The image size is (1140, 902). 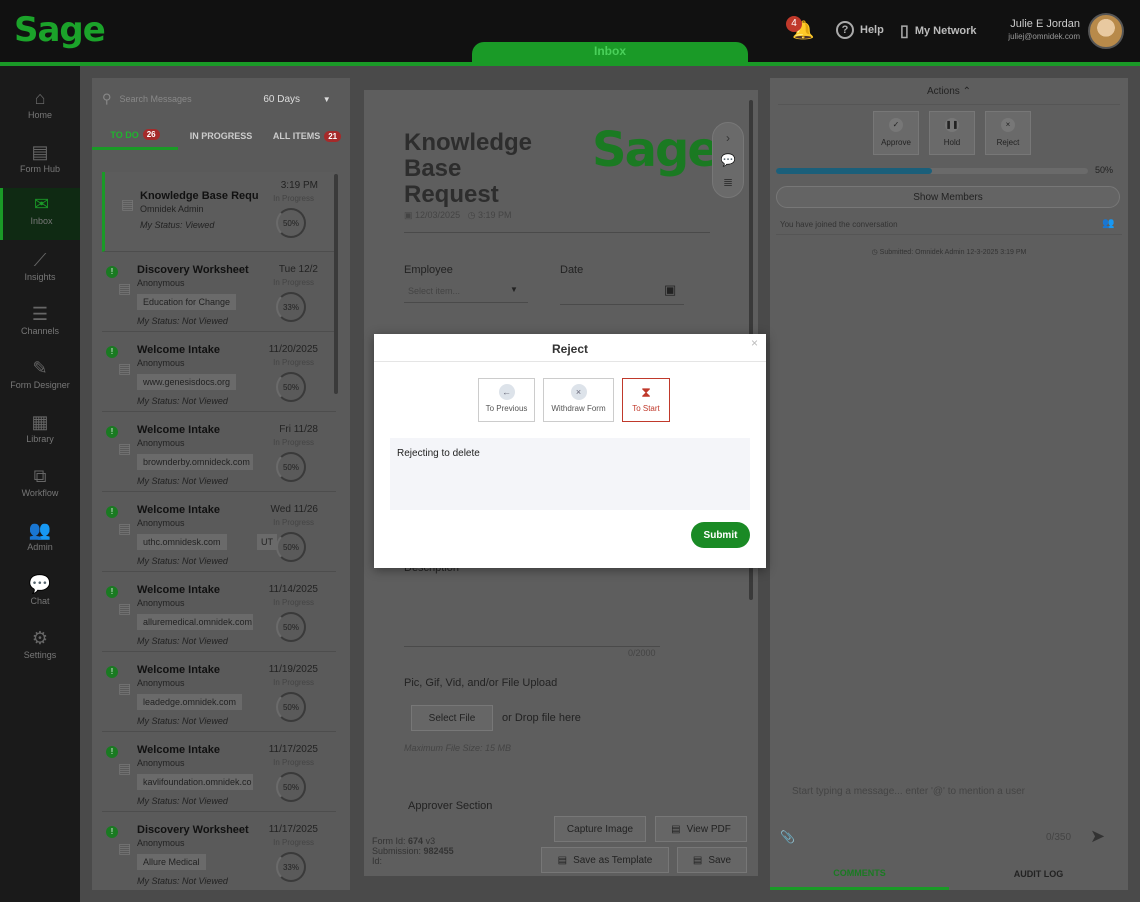 I want to click on search-box: ⚲ Search Messages, so click(x=172, y=99).